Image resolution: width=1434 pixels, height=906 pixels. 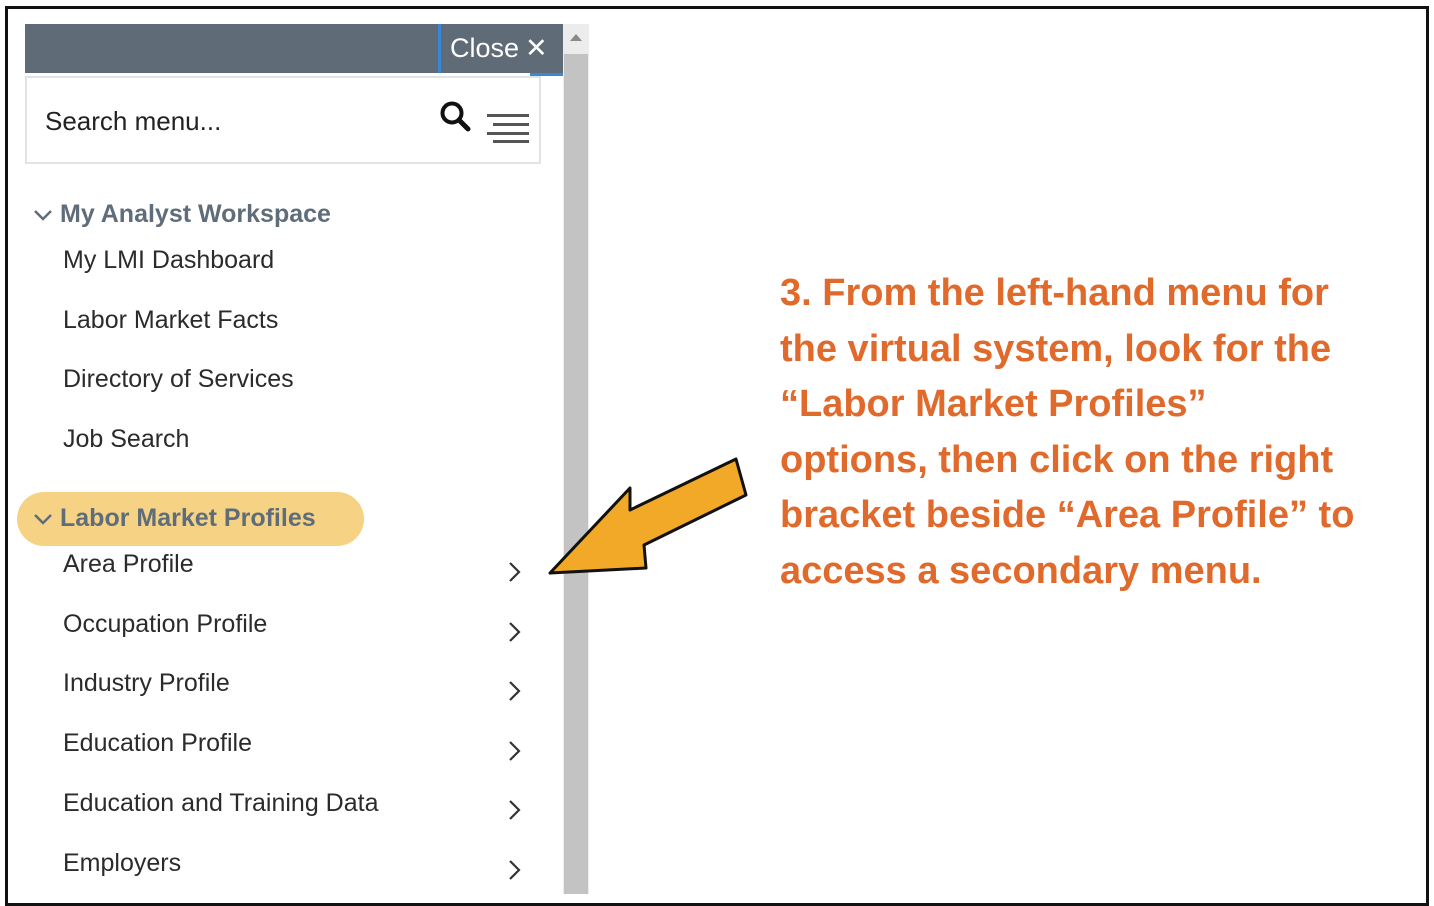 What do you see at coordinates (128, 564) in the screenshot?
I see `menu-item-area-profile: Area Profile` at bounding box center [128, 564].